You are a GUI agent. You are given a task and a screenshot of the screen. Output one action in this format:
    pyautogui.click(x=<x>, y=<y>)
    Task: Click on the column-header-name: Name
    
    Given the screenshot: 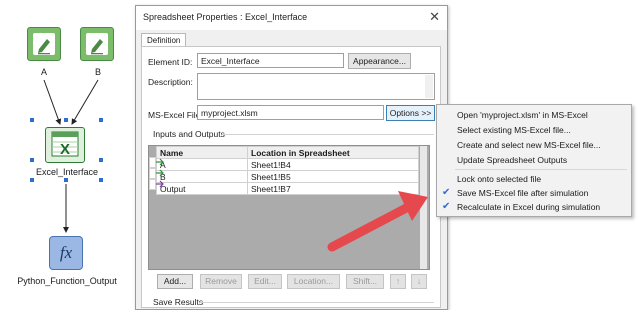 What is the action you would take?
    pyautogui.click(x=202, y=152)
    